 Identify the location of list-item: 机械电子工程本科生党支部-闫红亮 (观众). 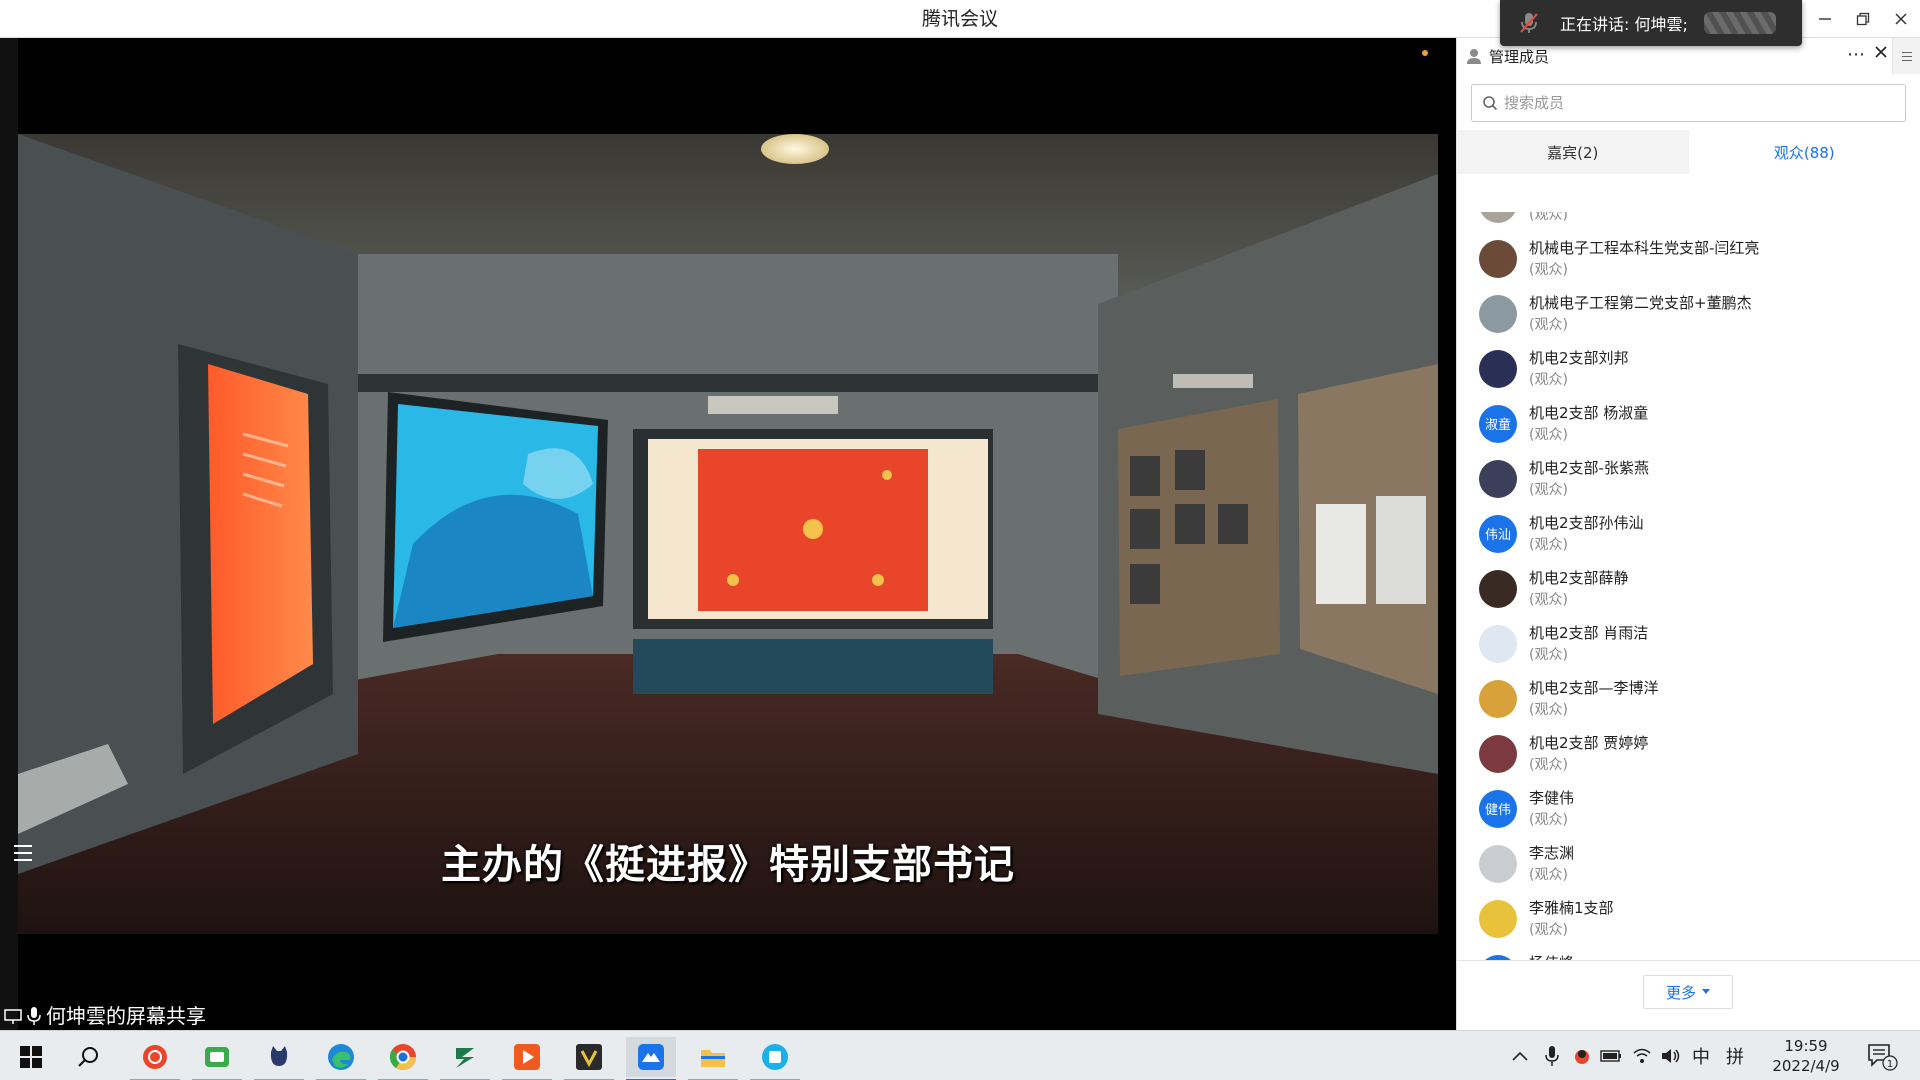
(1688, 258).